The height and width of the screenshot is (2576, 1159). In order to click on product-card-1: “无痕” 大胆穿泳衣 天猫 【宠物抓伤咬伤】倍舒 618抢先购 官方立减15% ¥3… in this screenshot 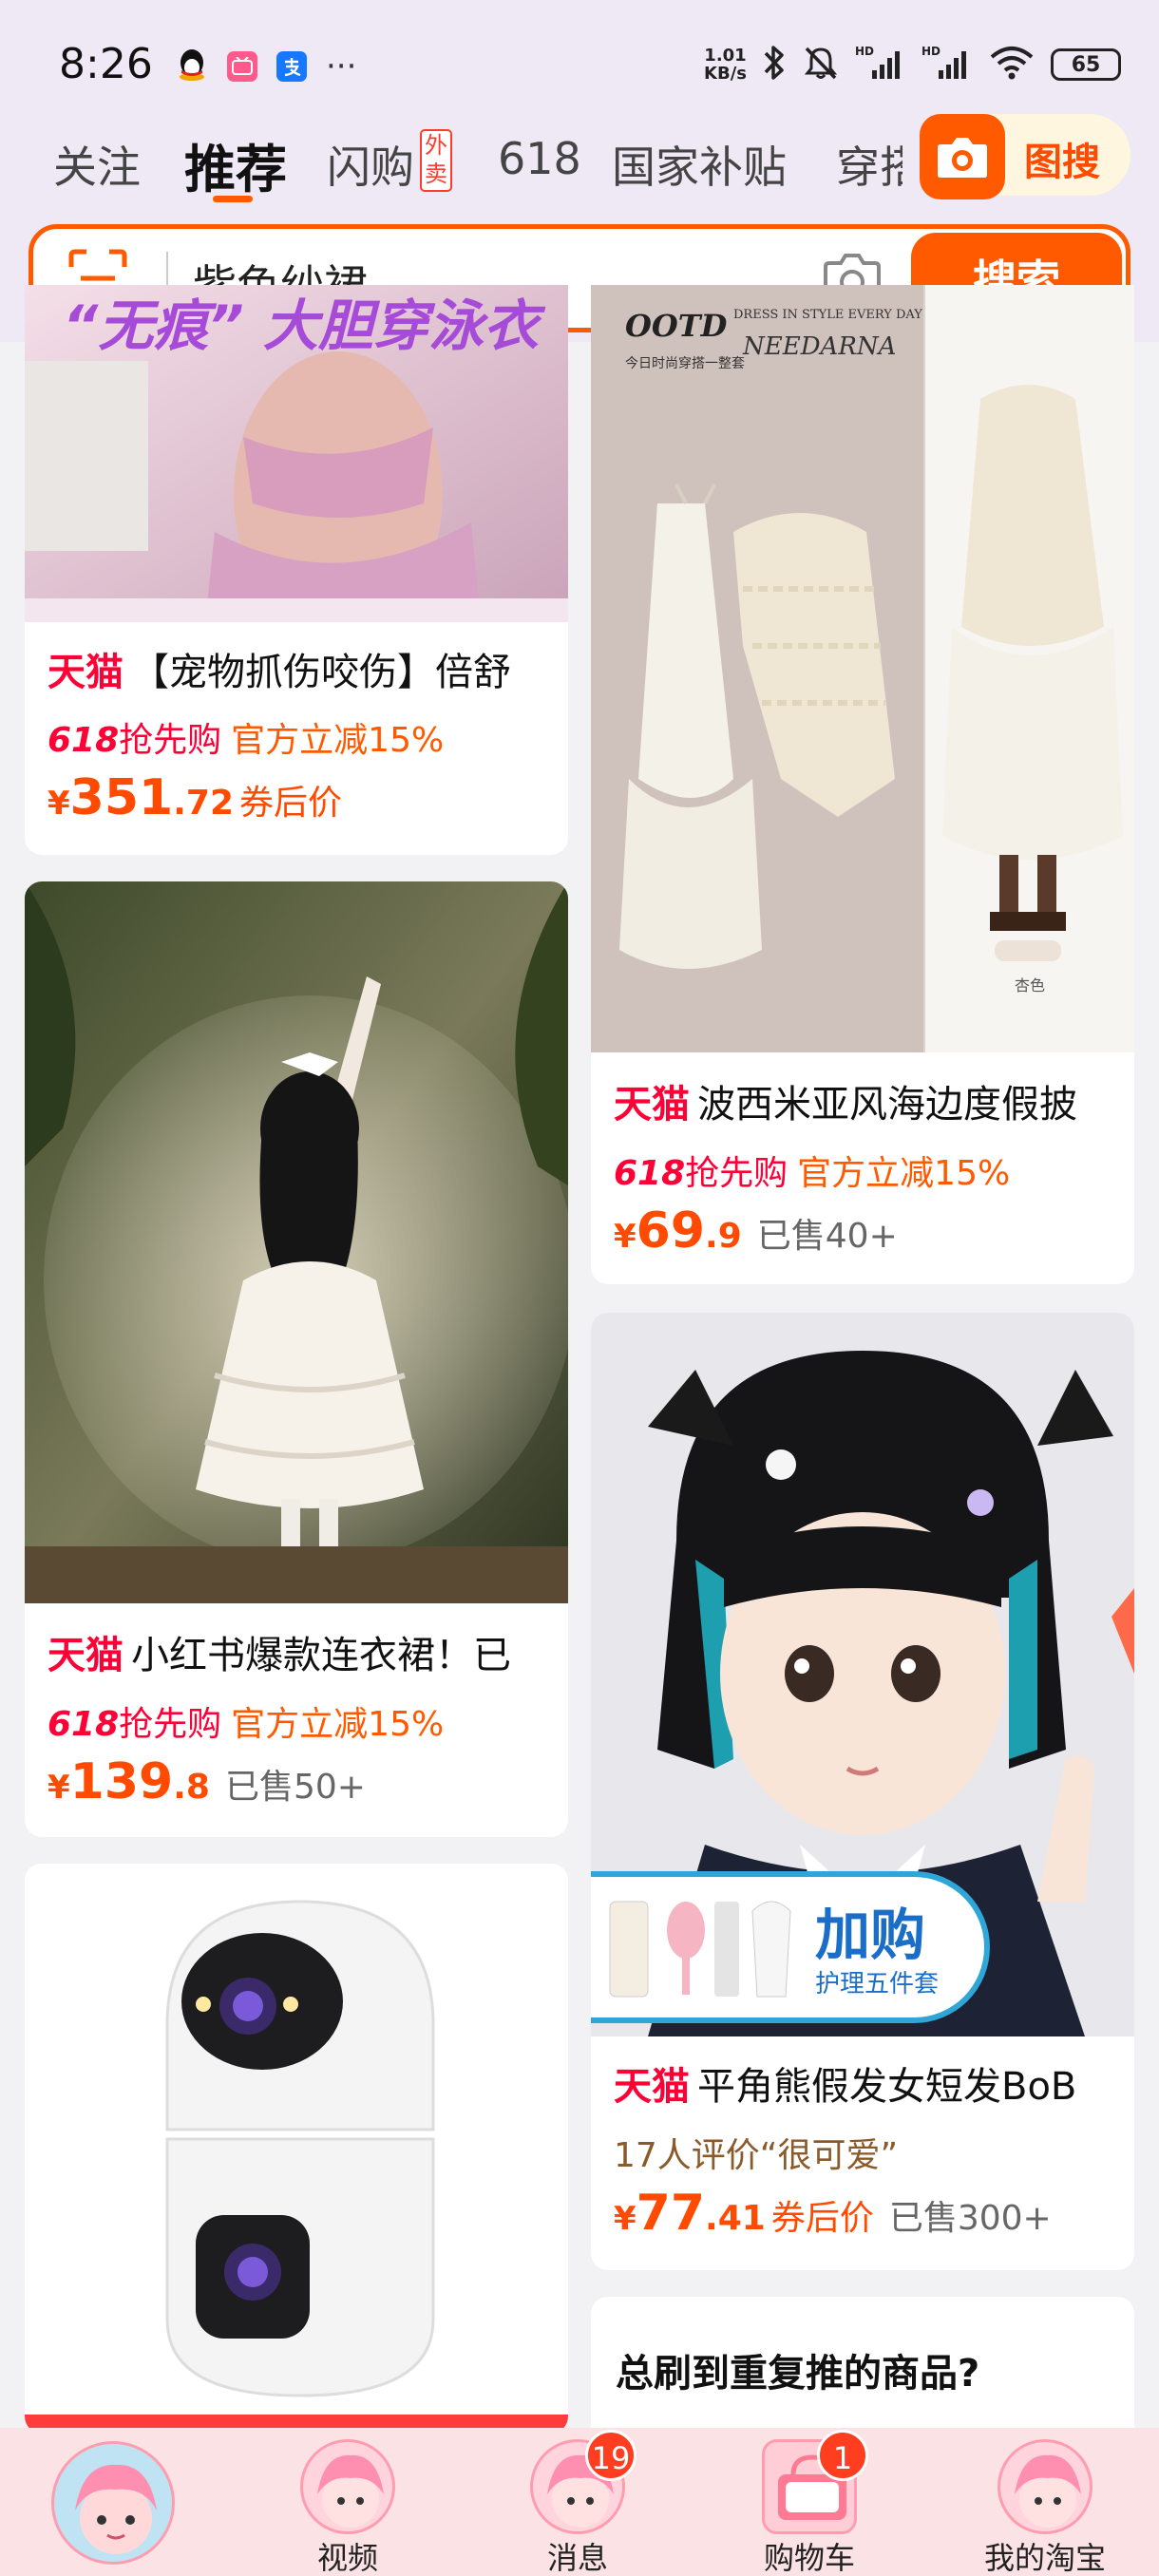, I will do `click(296, 570)`.